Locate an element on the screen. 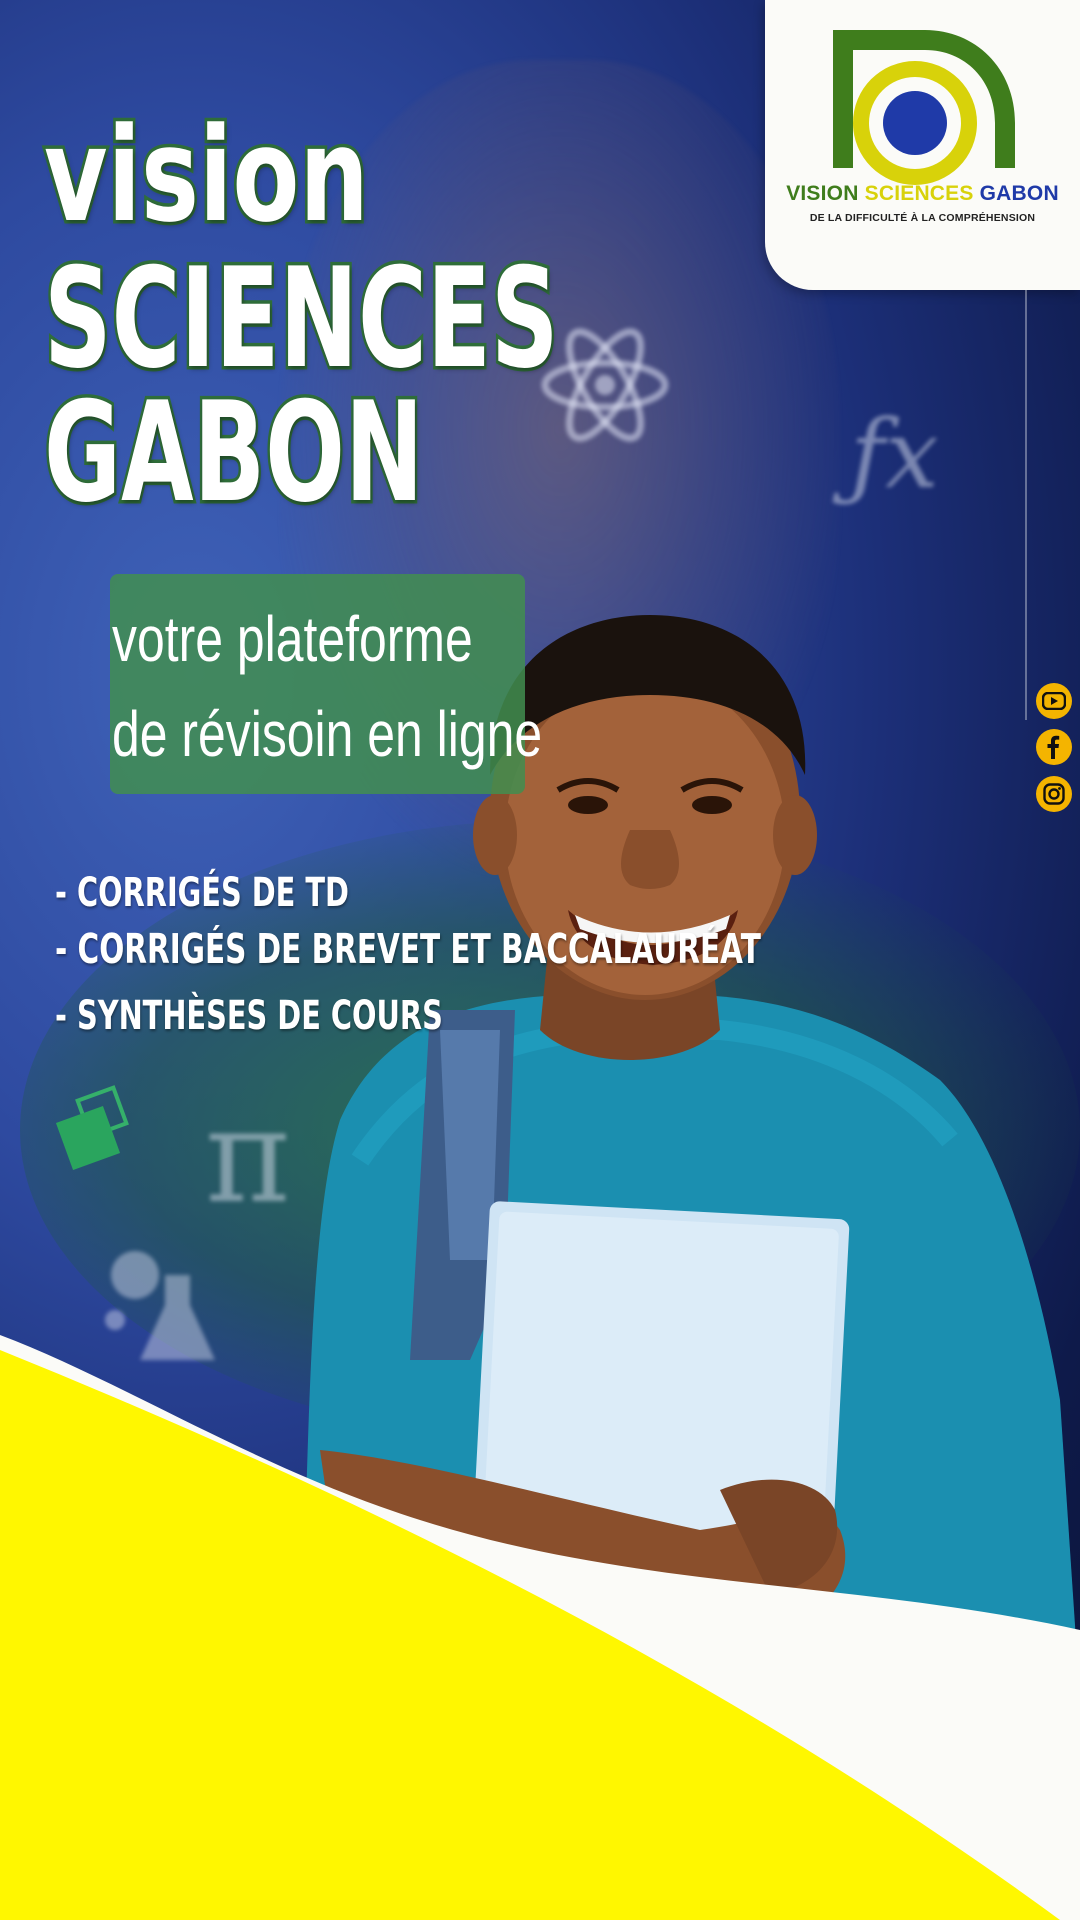 The width and height of the screenshot is (1080, 1920). logo-name-part1: VISION is located at coordinates (822, 193).